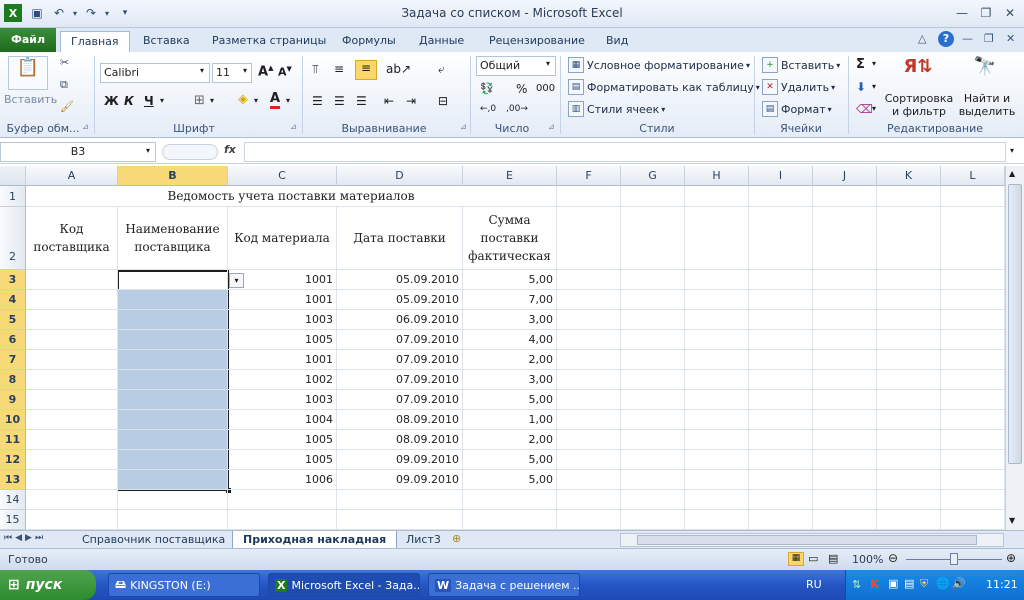 The height and width of the screenshot is (600, 1024). What do you see at coordinates (909, 176) in the screenshot?
I see `column-header-k: K` at bounding box center [909, 176].